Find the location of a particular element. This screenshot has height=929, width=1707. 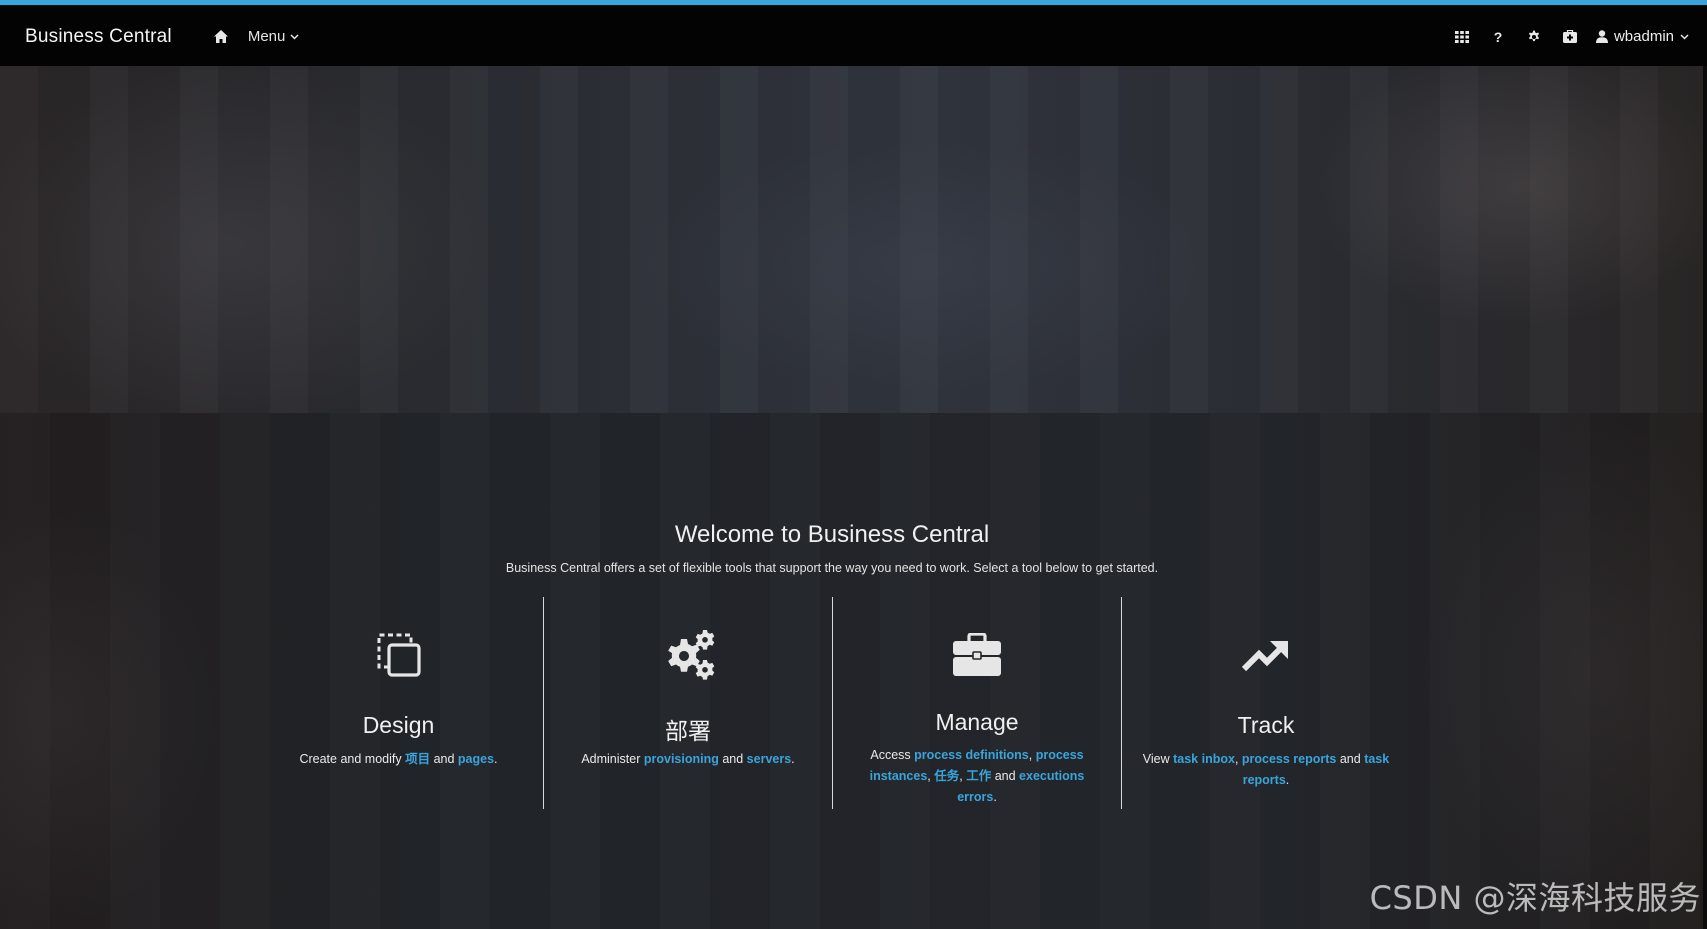

design-desc-and: and is located at coordinates (444, 759).